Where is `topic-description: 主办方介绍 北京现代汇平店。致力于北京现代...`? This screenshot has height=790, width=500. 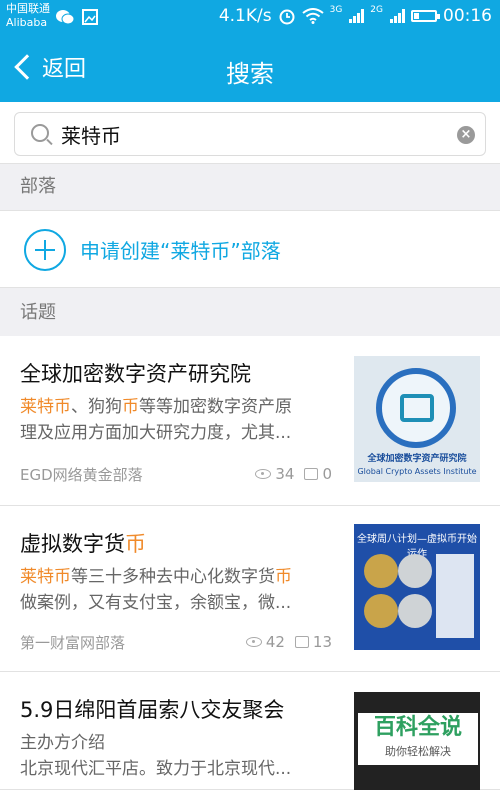
topic-description: 主办方介绍 北京现代汇平店。致力于北京现代... is located at coordinates (180, 756).